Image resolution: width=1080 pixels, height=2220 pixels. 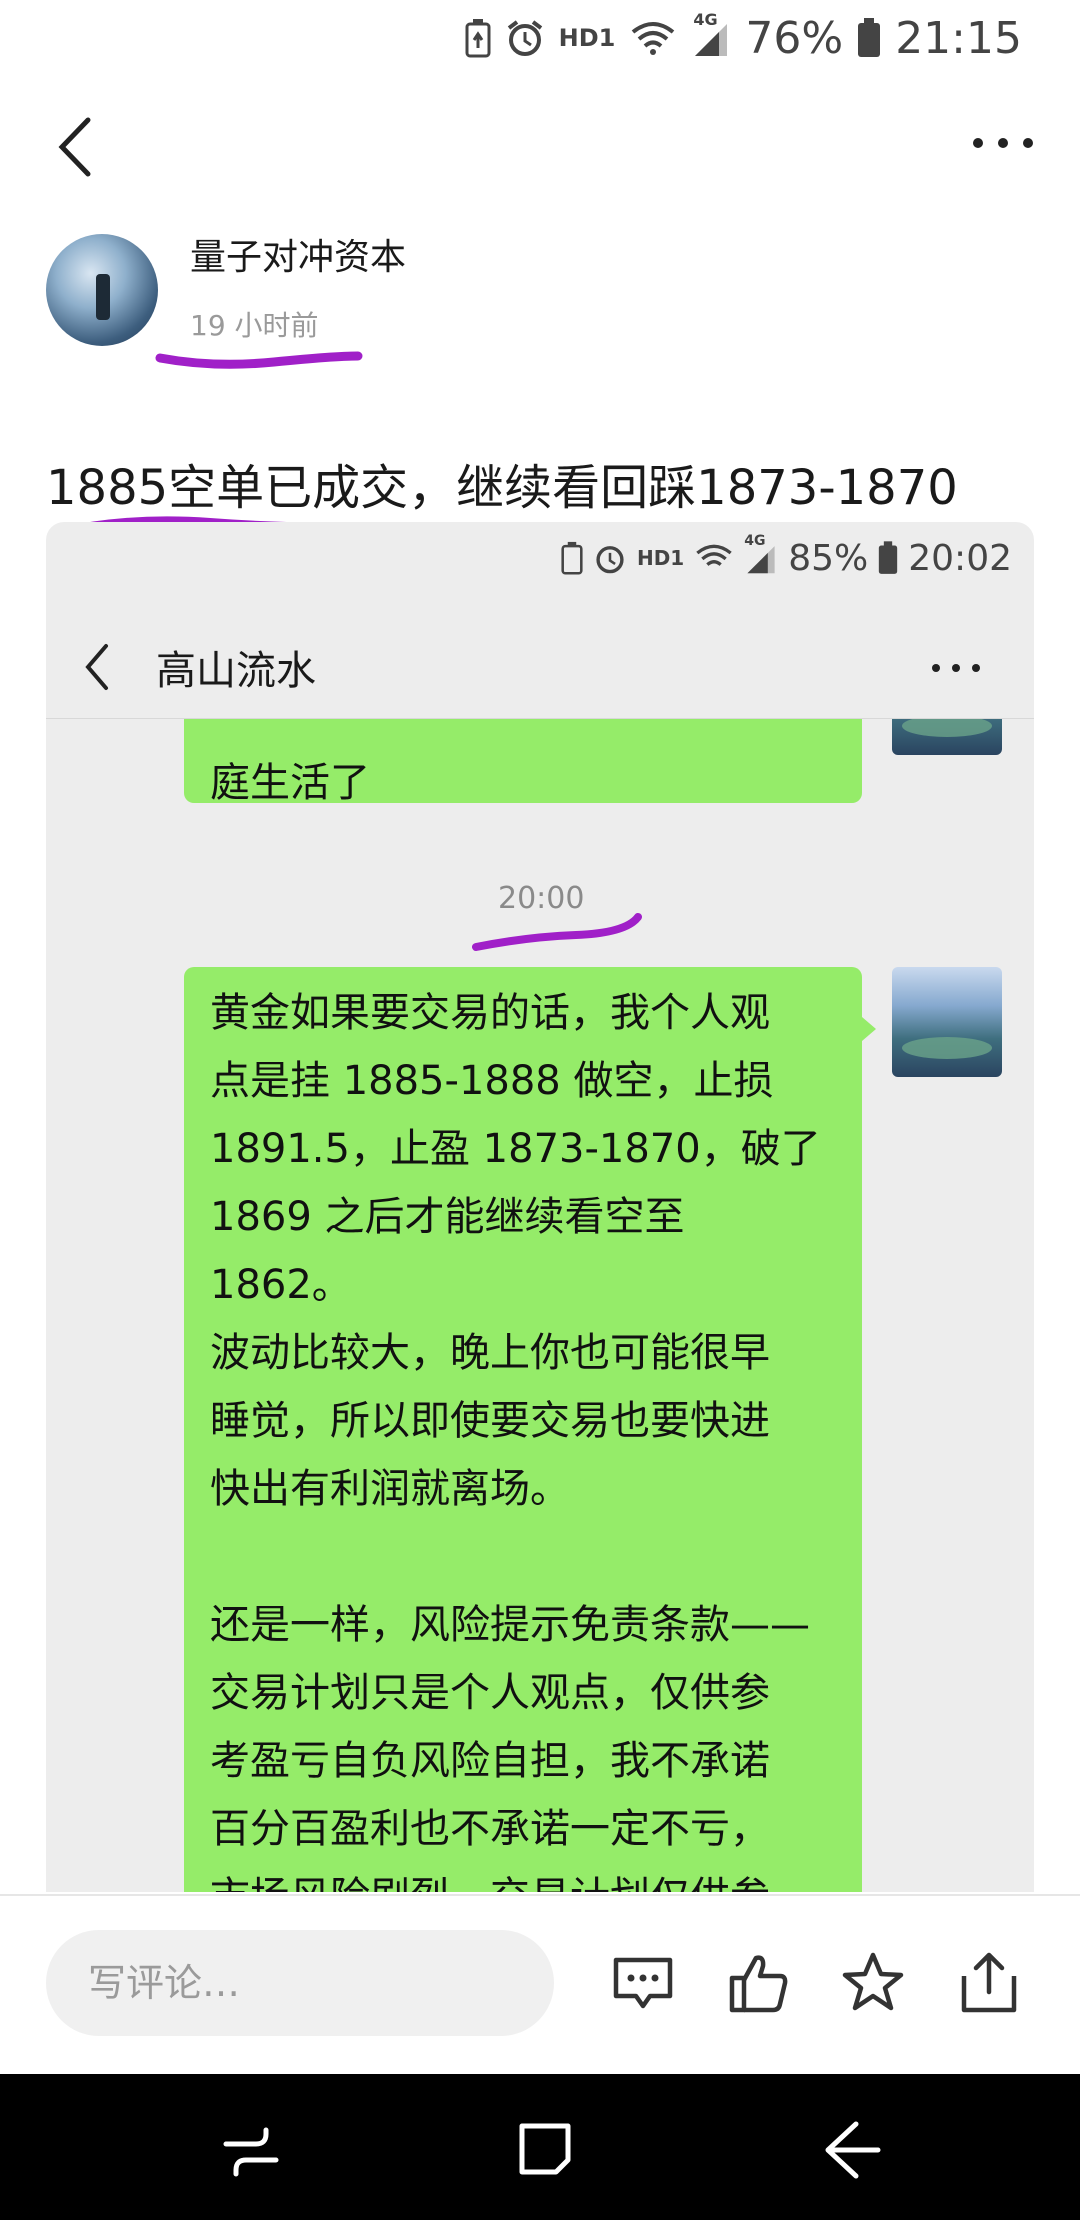 What do you see at coordinates (236, 671) in the screenshot?
I see `chat-title: 高山流水` at bounding box center [236, 671].